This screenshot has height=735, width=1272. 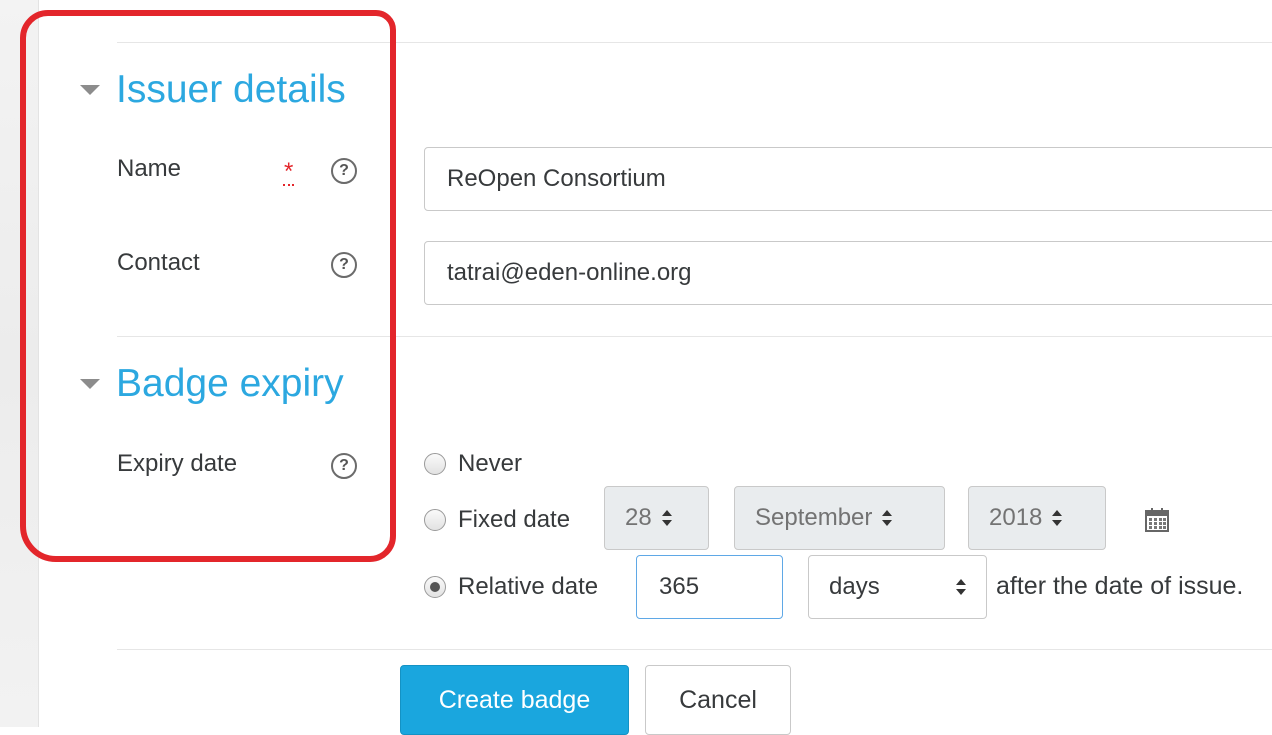 I want to click on cancel-button: Cancel, so click(x=718, y=700).